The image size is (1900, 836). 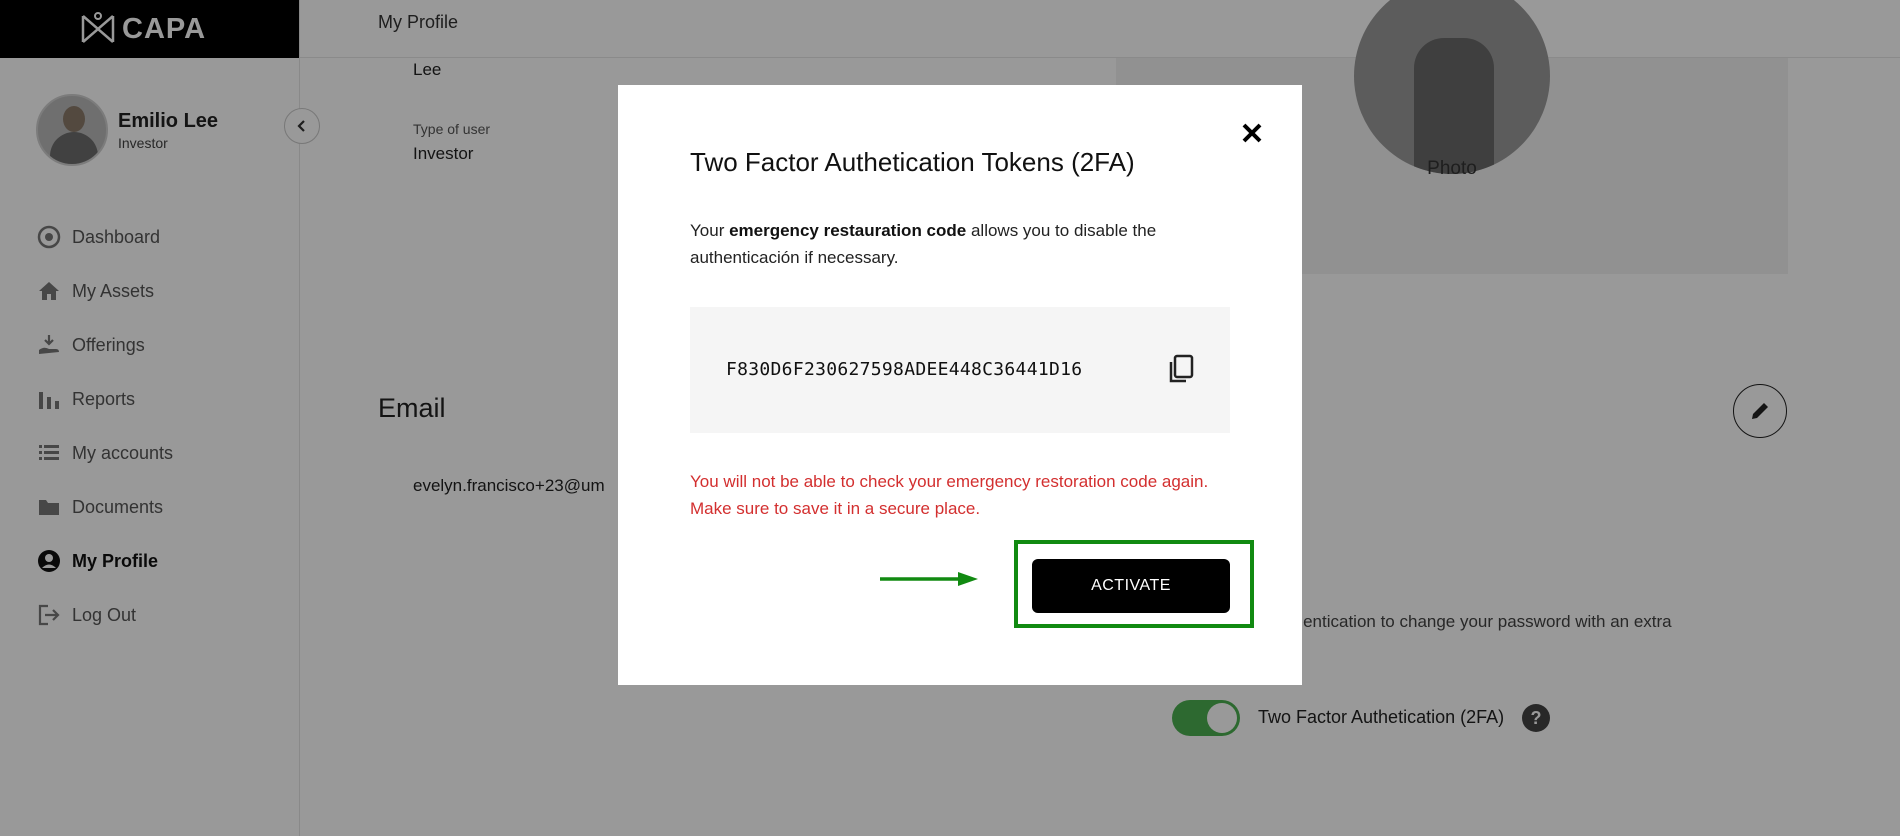 I want to click on close-button, so click(x=1252, y=133).